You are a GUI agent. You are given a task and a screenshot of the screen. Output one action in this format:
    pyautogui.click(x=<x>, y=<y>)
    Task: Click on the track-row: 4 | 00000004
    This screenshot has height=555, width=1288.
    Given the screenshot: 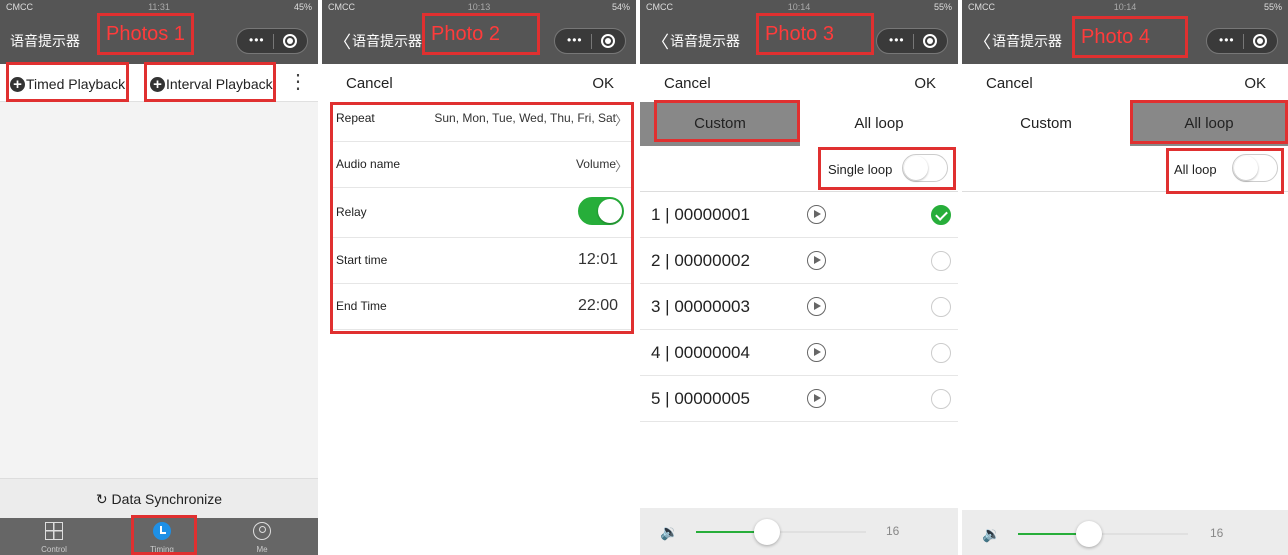 What is the action you would take?
    pyautogui.click(x=799, y=353)
    